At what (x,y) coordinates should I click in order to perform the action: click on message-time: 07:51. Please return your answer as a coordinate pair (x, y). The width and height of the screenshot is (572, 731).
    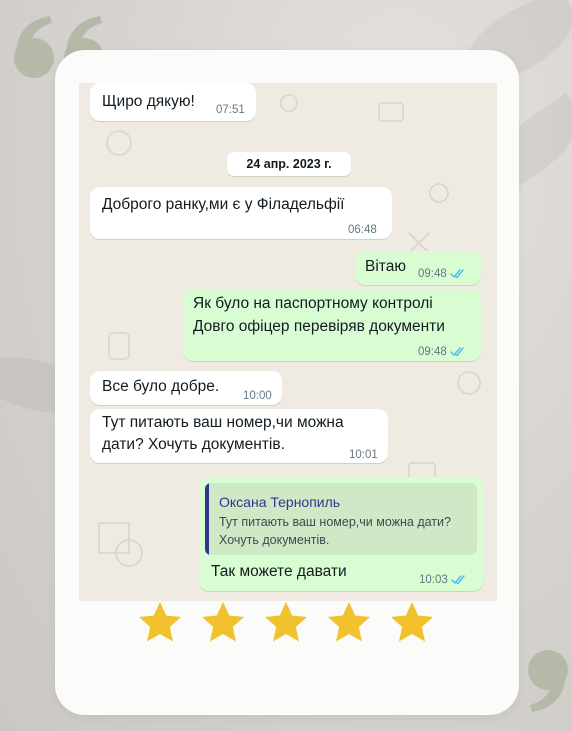
    Looking at the image, I should click on (230, 110).